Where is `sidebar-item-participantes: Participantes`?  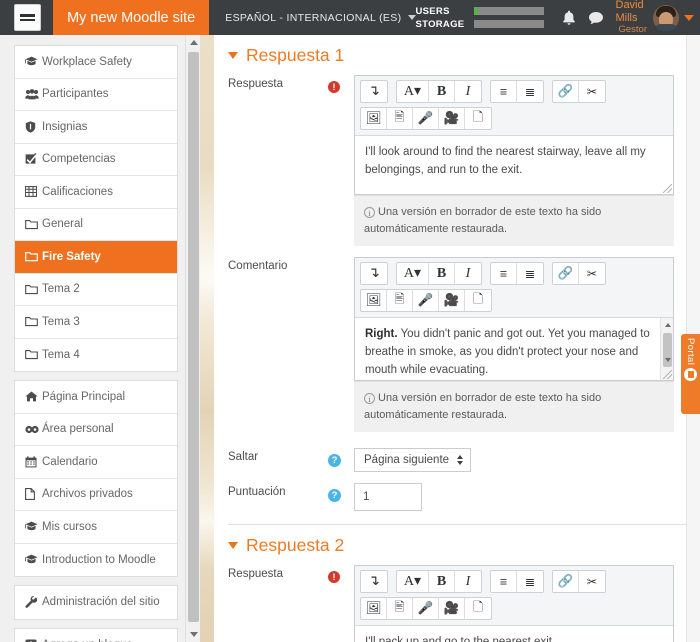 sidebar-item-participantes: Participantes is located at coordinates (96, 95).